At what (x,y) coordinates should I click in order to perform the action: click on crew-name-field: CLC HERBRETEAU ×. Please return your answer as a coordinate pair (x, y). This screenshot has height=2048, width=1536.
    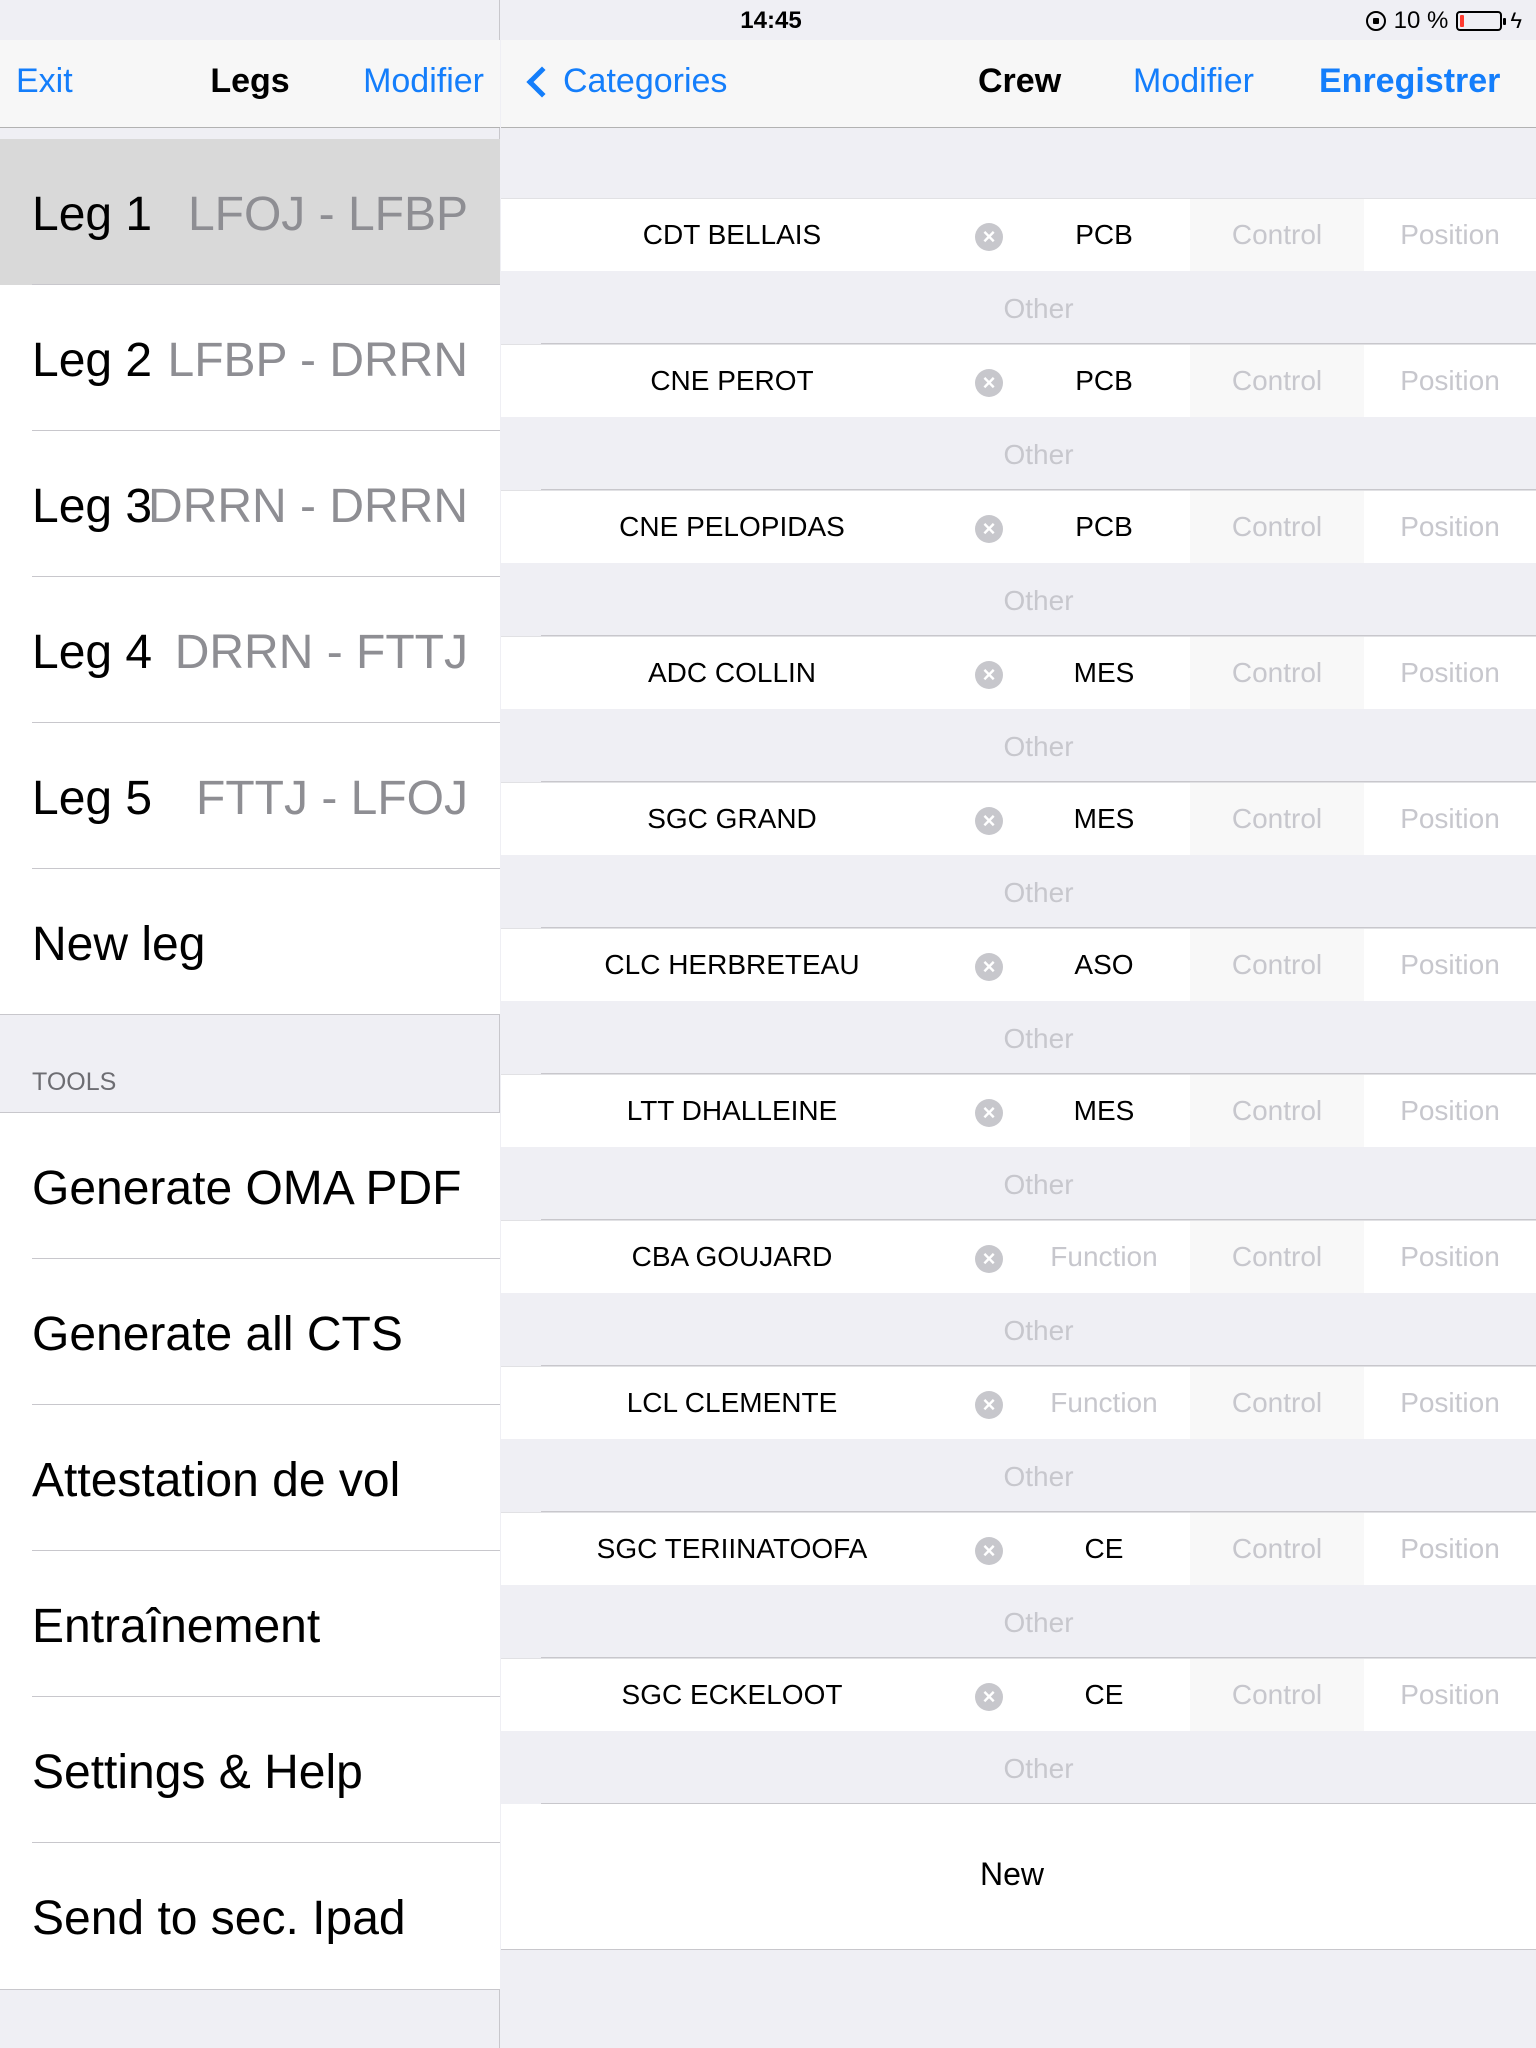
    Looking at the image, I should click on (759, 965).